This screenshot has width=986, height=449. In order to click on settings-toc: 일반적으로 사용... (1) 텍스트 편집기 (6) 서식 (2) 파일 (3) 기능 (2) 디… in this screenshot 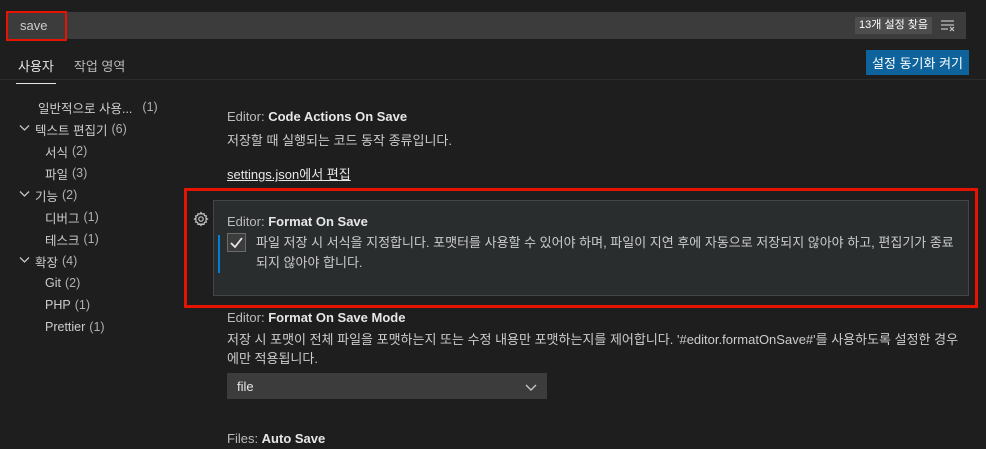, I will do `click(95, 217)`.